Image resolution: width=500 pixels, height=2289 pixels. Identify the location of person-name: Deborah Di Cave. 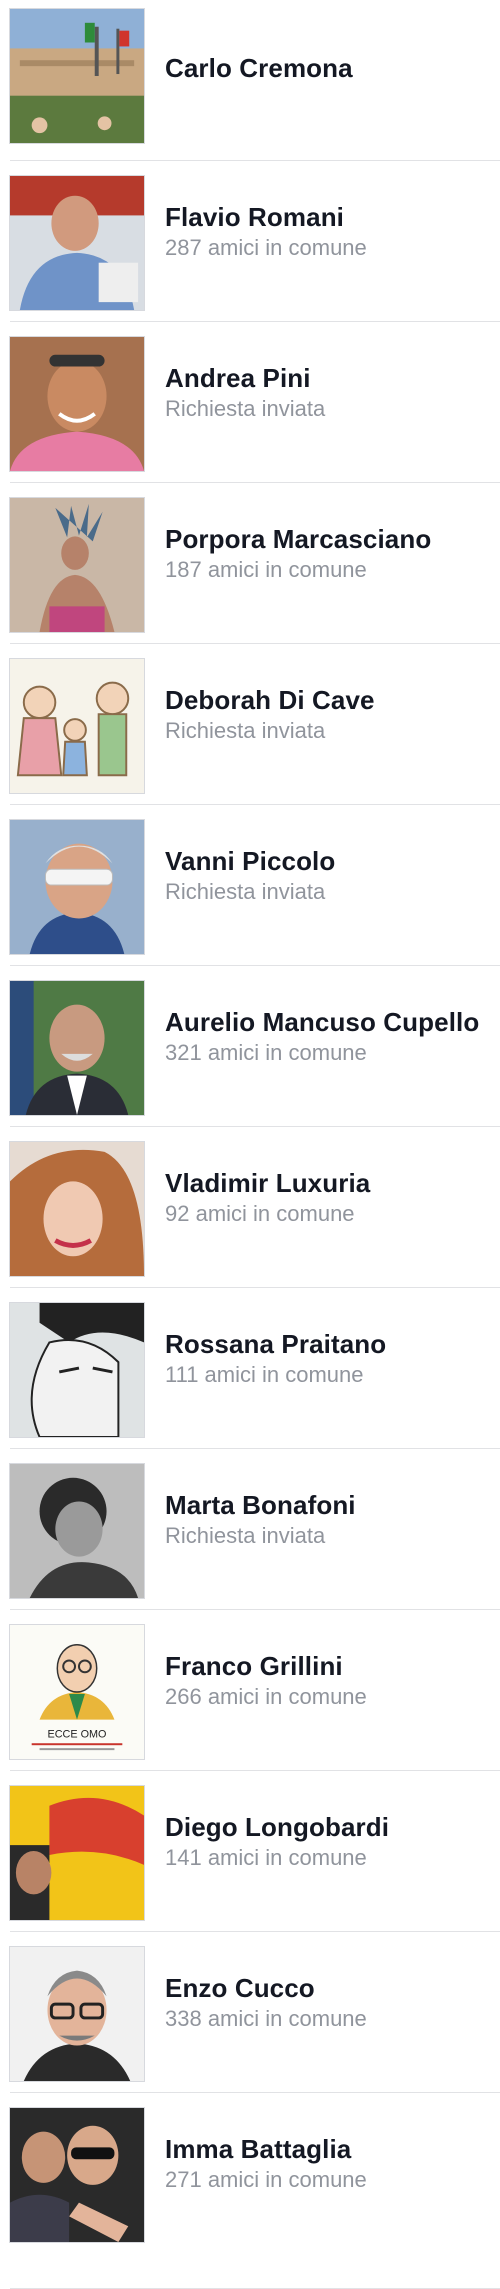
(330, 700).